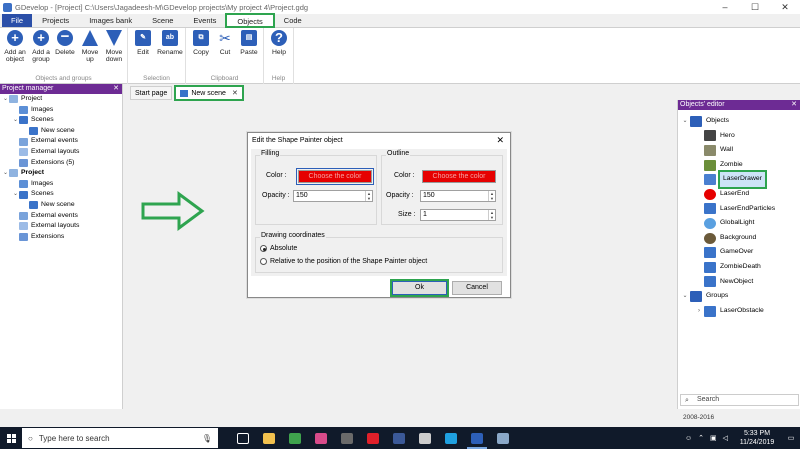  Describe the element at coordinates (17, 20) in the screenshot. I see `tab-file: File` at that location.